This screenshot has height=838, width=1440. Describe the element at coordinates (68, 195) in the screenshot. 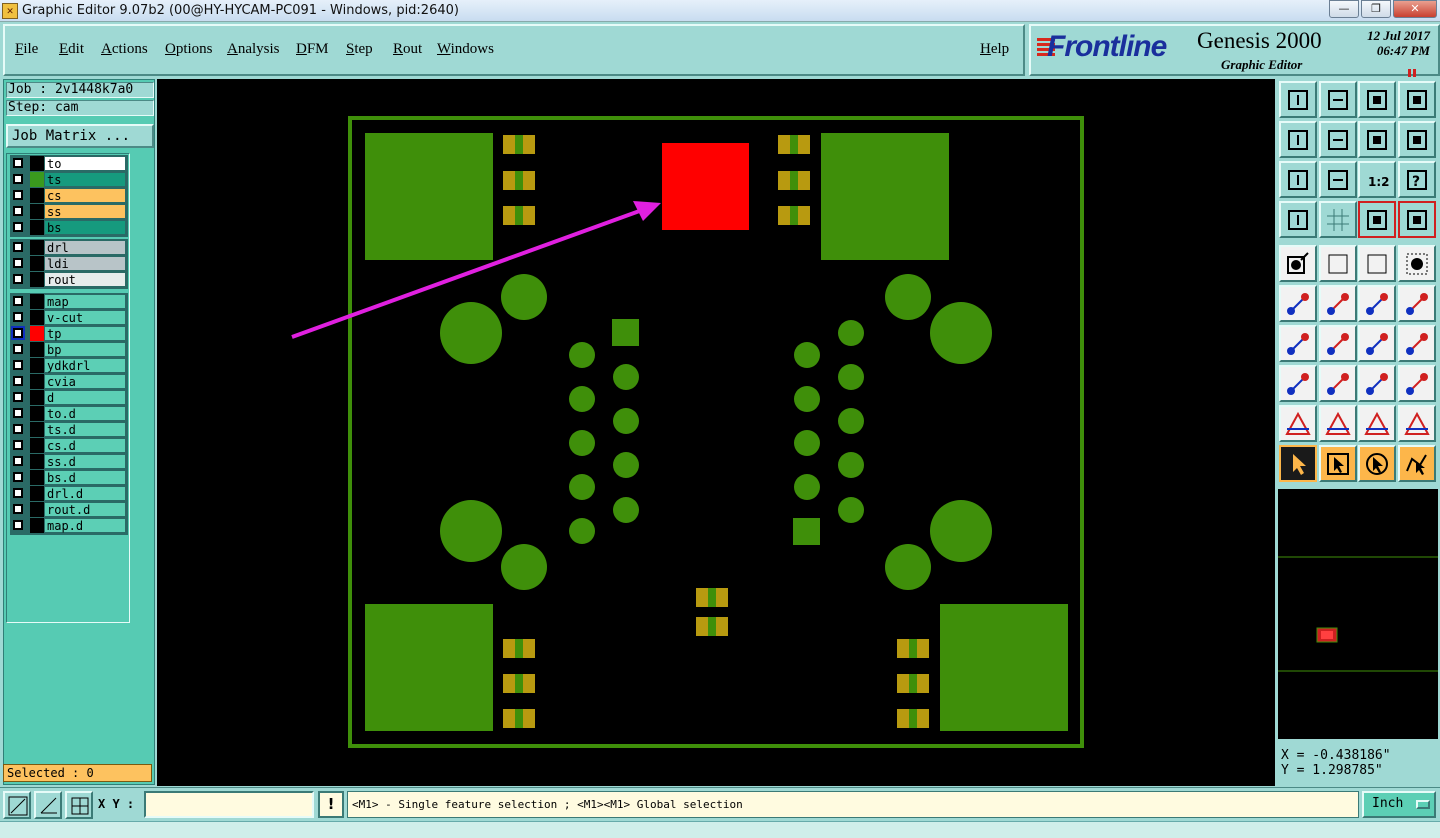

I see `layer-row-cs: cs` at that location.